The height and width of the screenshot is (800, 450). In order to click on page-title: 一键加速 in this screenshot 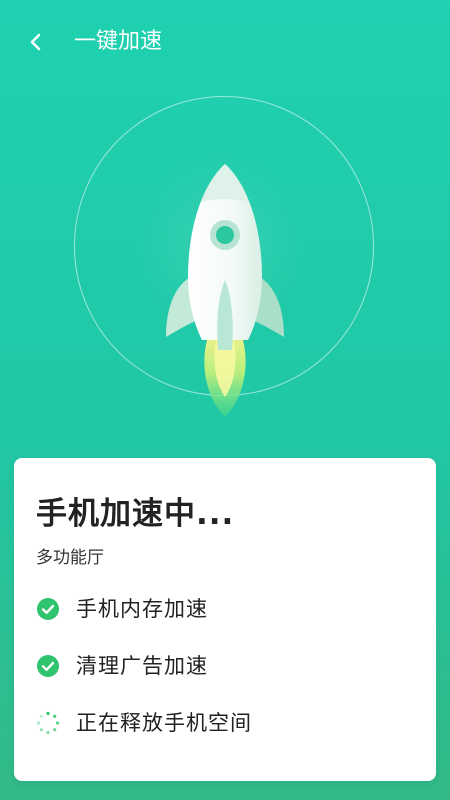, I will do `click(118, 41)`.